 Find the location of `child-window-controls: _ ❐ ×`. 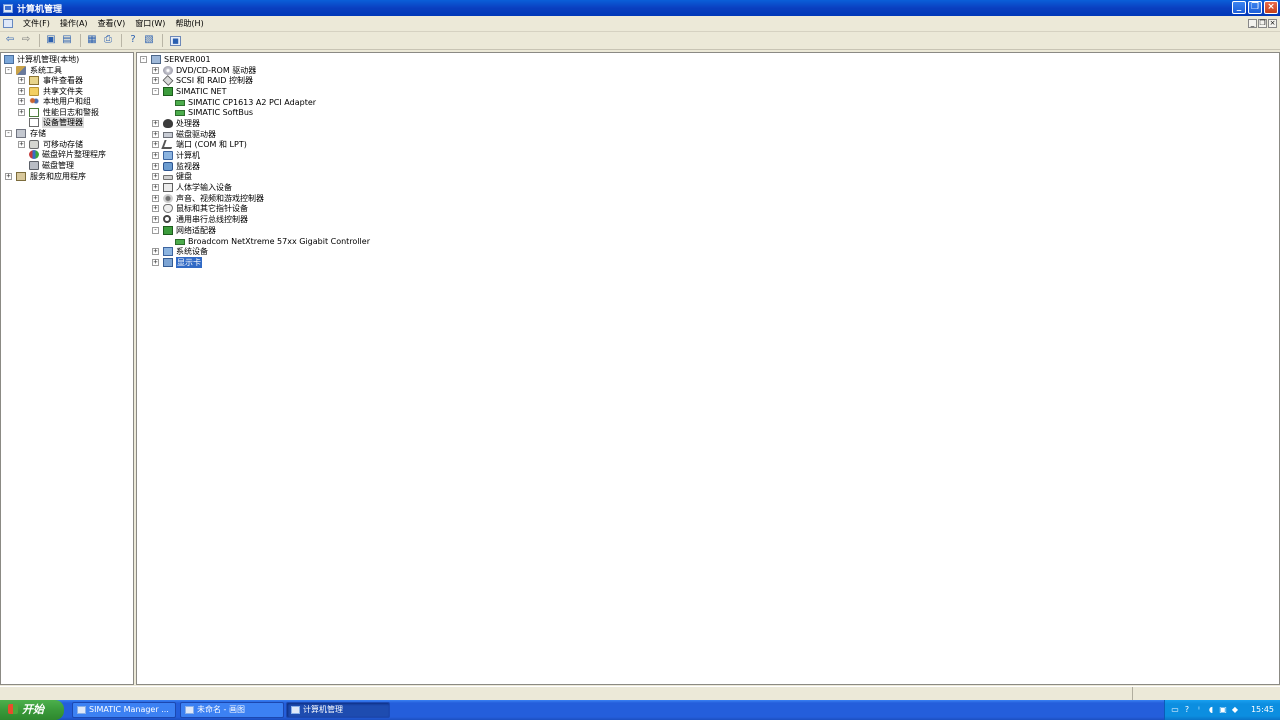

child-window-controls: _ ❐ × is located at coordinates (1262, 23).